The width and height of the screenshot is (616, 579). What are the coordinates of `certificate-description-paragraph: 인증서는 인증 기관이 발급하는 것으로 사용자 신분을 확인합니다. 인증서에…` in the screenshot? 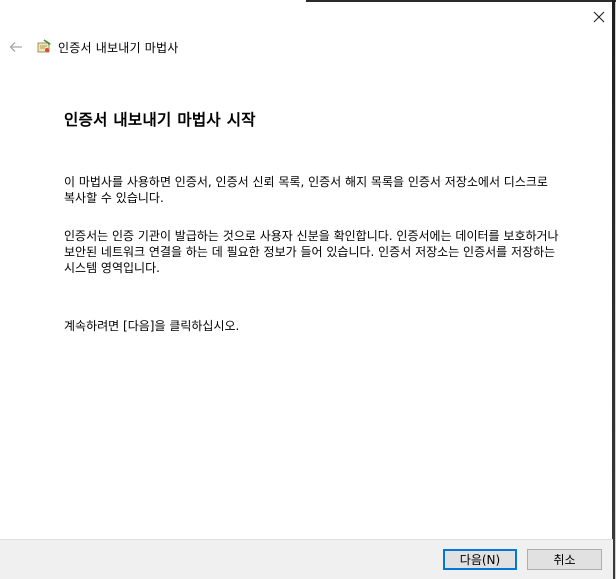 It's located at (311, 252).